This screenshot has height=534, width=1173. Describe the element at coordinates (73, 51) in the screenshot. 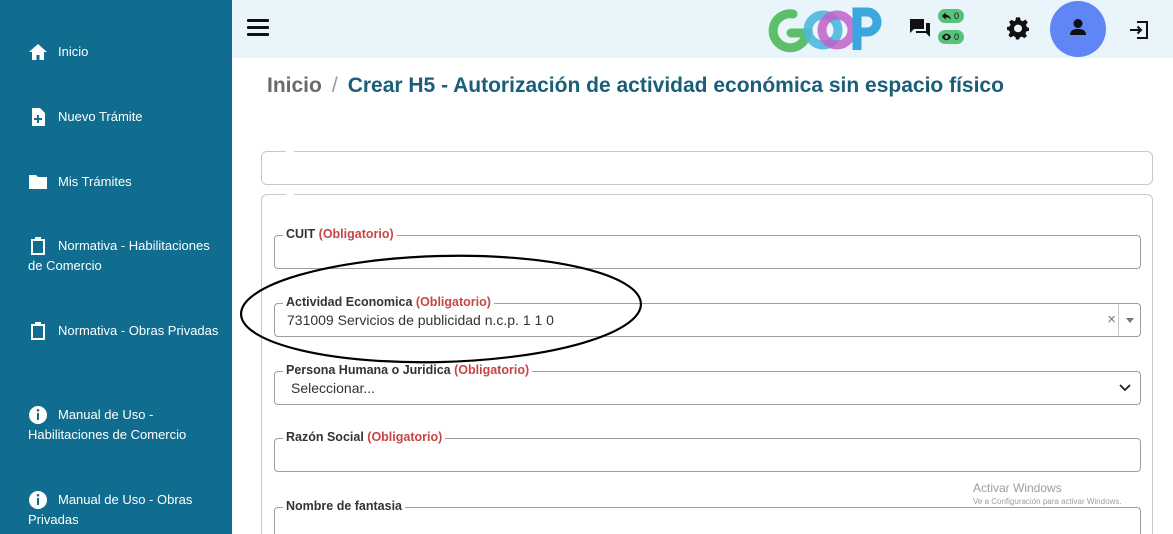

I see `sidebar-item-label: Inicio` at that location.